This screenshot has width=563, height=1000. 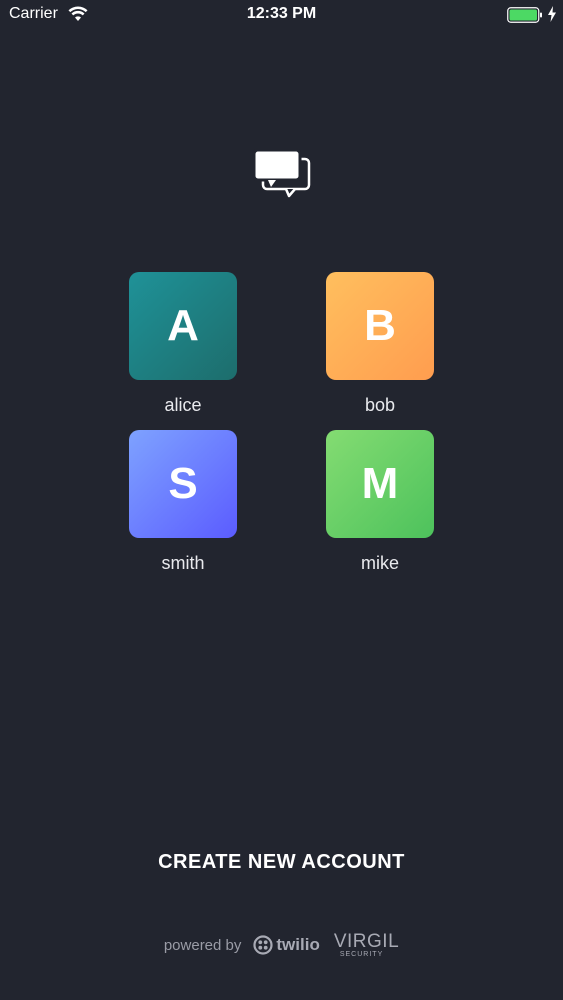 I want to click on account-alice: A alice, so click(x=183, y=344).